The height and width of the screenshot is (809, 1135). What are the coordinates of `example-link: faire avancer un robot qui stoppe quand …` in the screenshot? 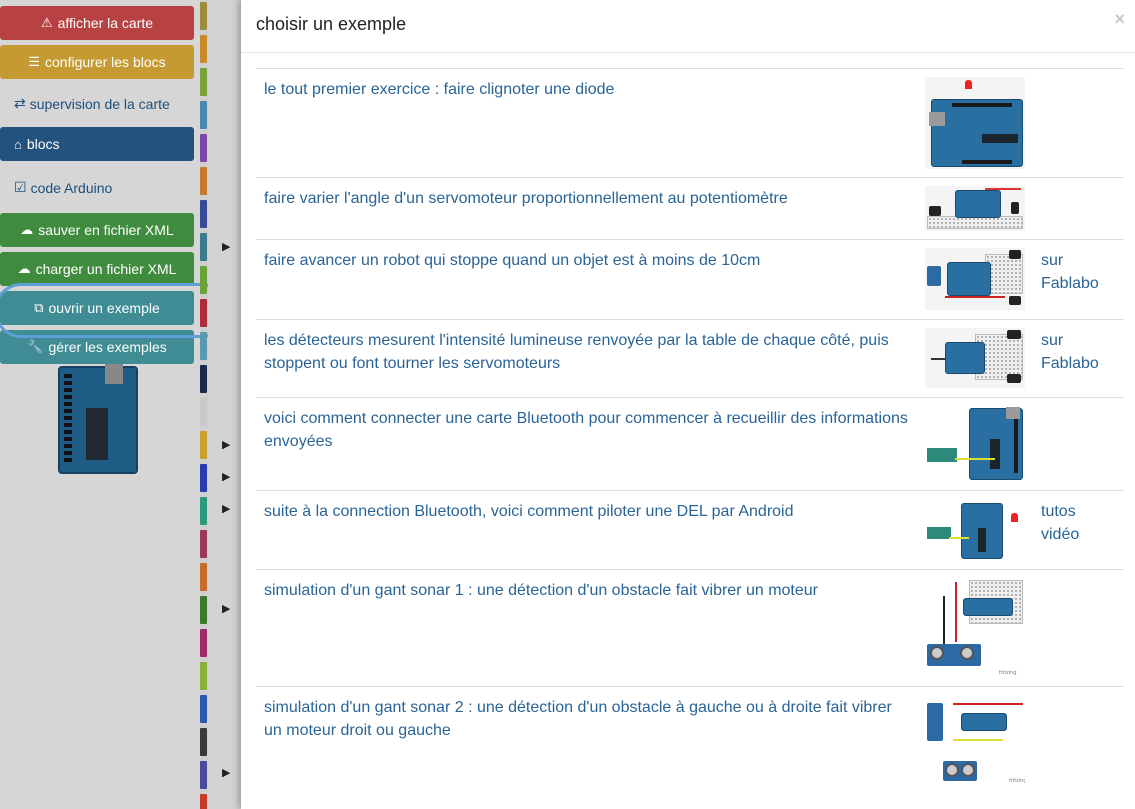 It's located at (589, 260).